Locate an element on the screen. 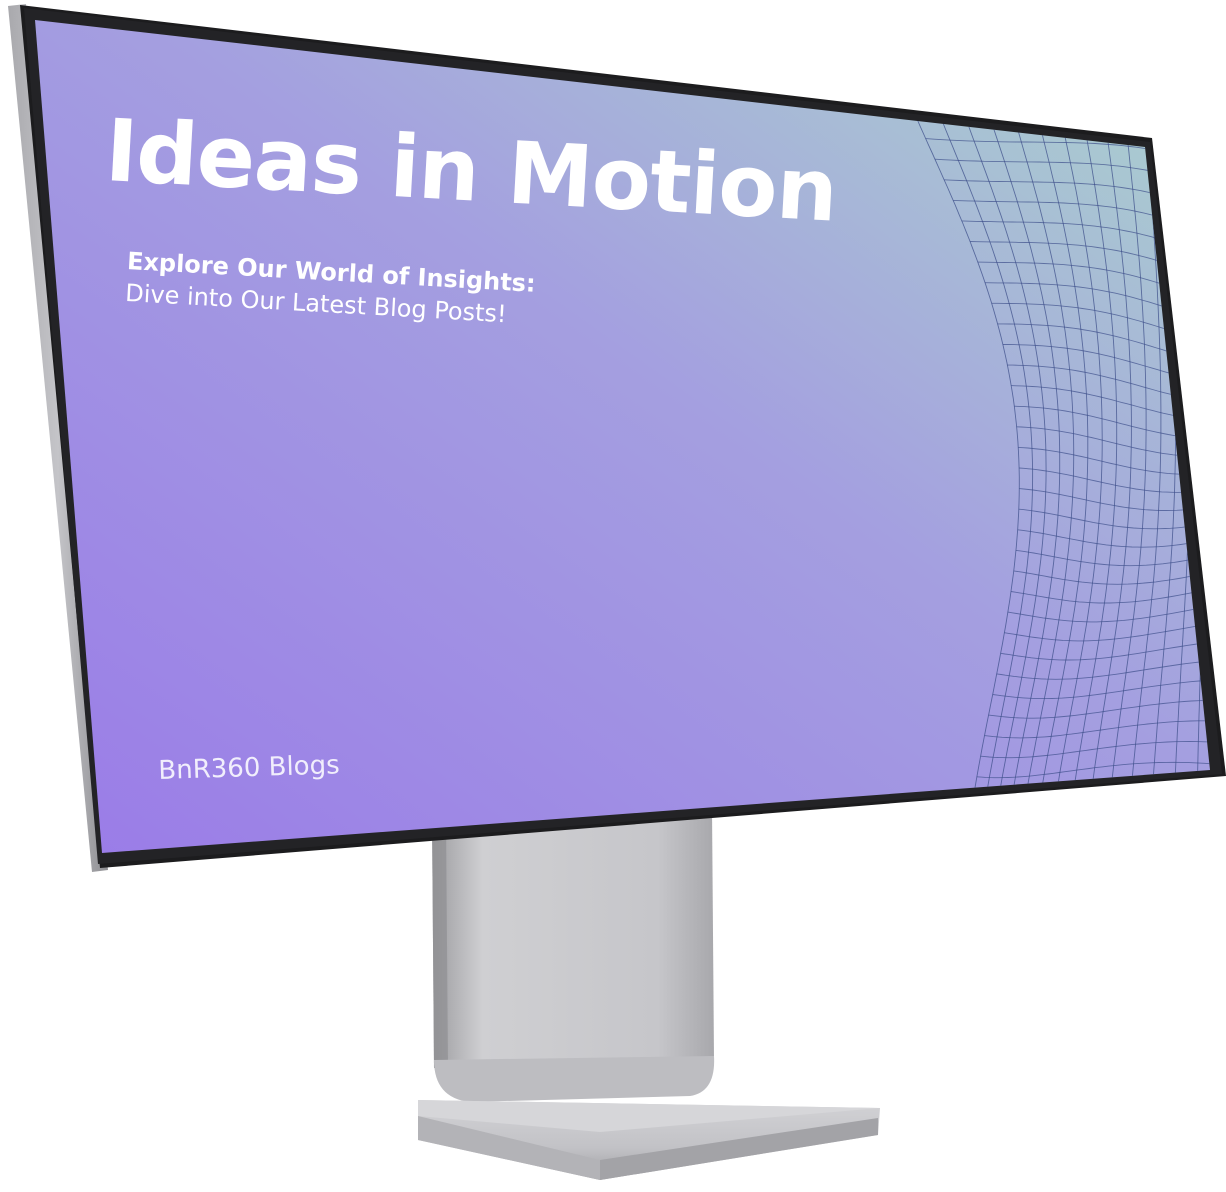  mesh-line-horizontal is located at coordinates (1090, 811).